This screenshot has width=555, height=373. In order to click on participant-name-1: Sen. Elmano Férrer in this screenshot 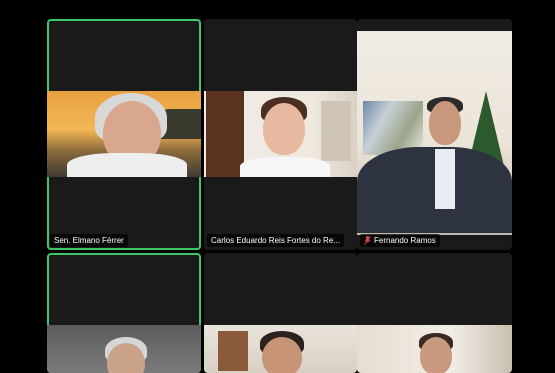, I will do `click(89, 240)`.